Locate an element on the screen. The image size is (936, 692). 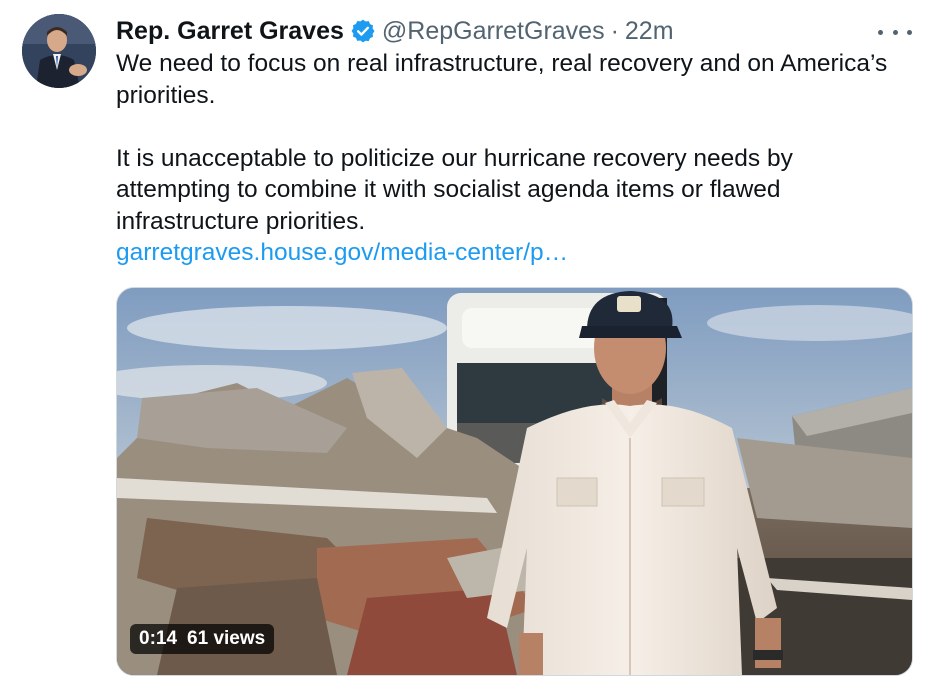
avatar-image is located at coordinates (59, 51).